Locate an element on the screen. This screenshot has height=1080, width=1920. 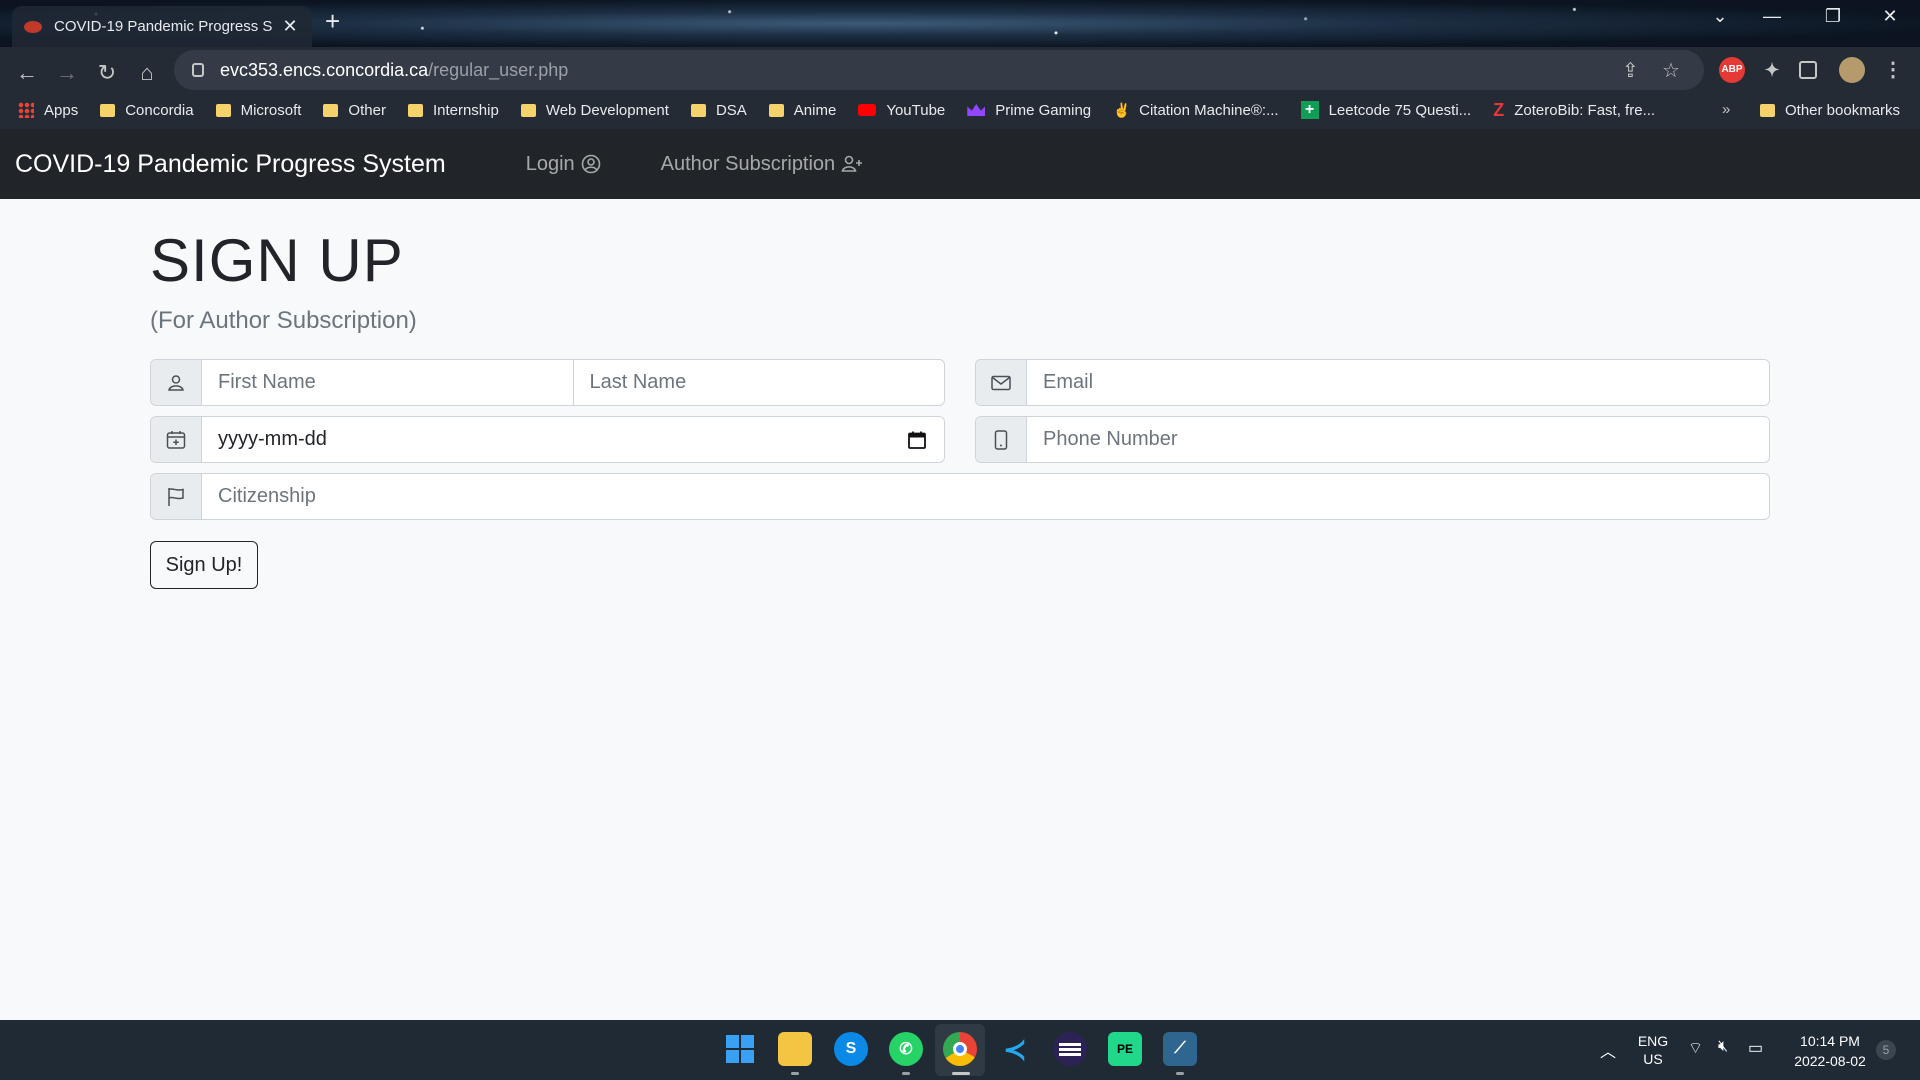
envelope-icon-addon is located at coordinates (1001, 382).